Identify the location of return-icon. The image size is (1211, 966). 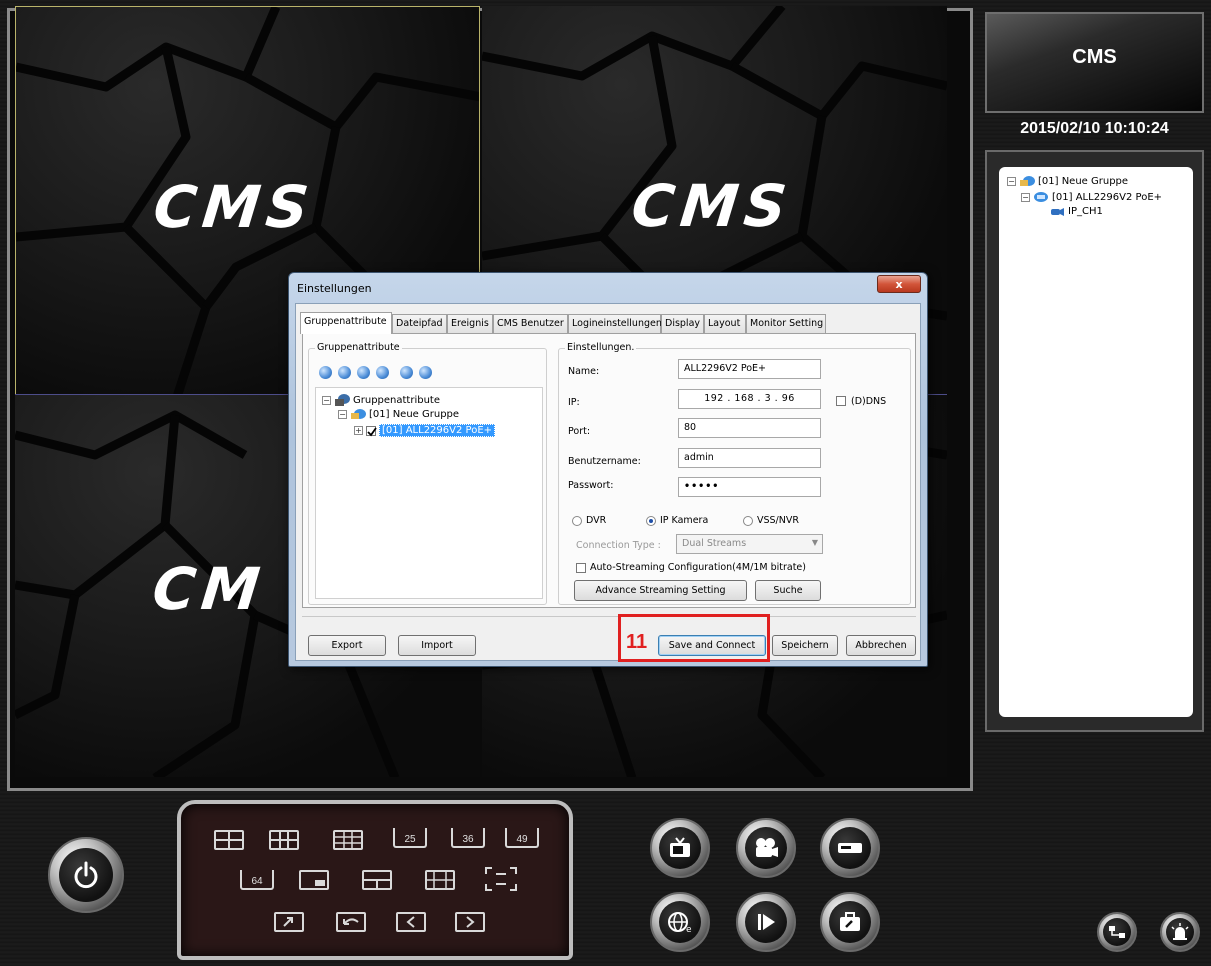
(351, 922).